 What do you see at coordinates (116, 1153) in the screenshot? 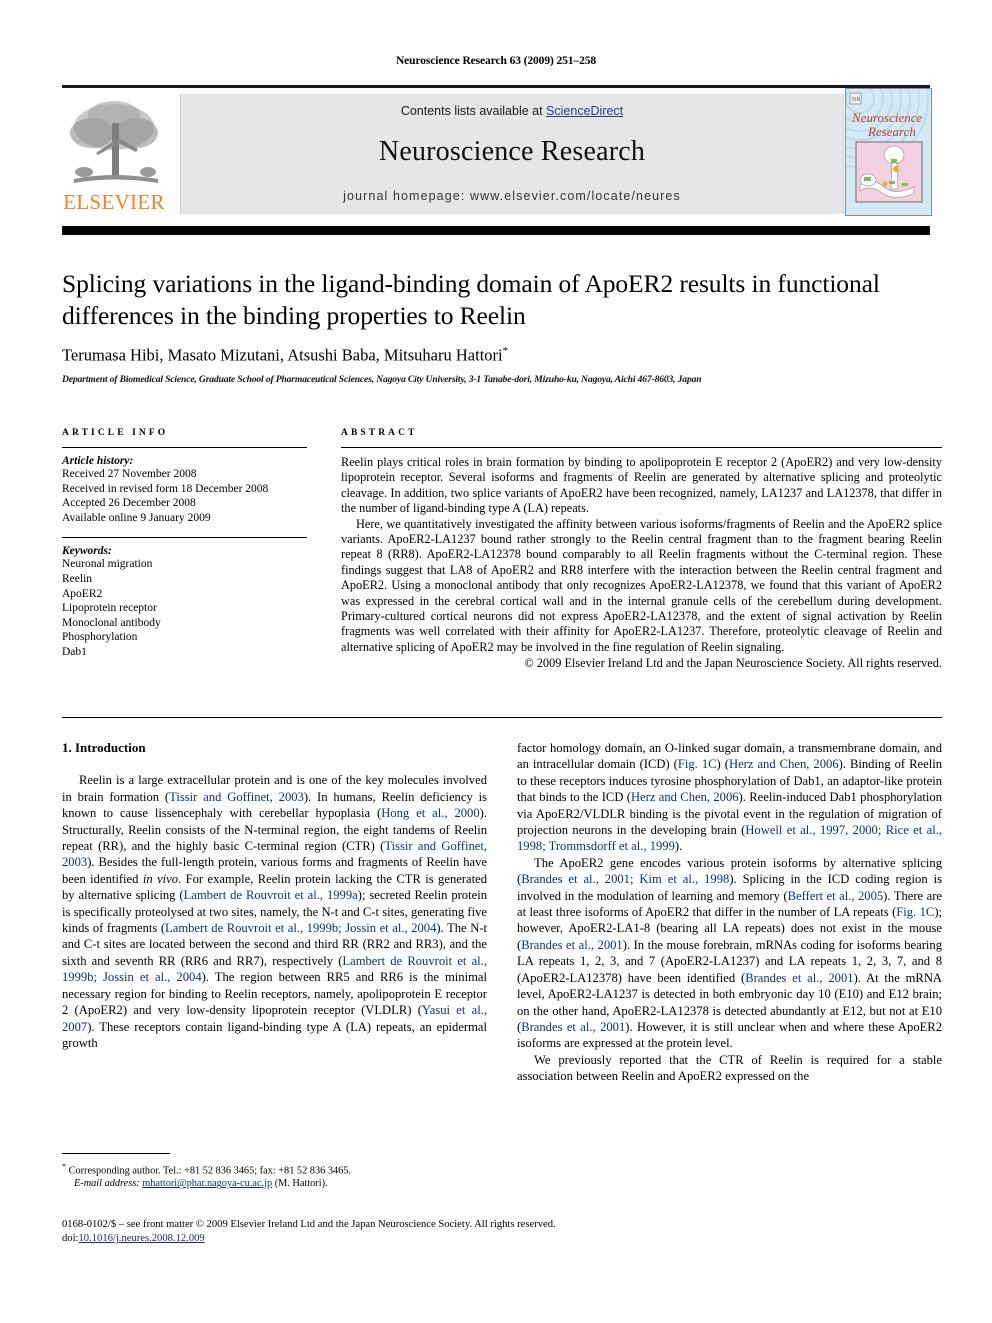
I see `footnote-rule` at bounding box center [116, 1153].